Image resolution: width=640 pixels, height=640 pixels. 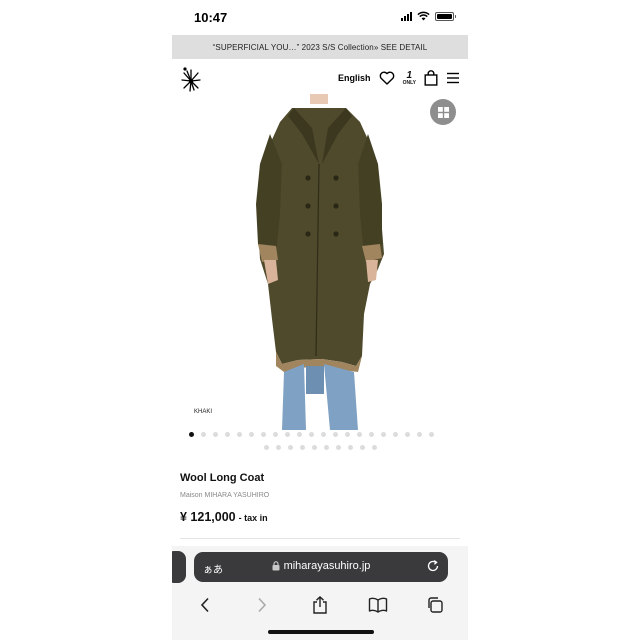 What do you see at coordinates (433, 566) in the screenshot?
I see `reload-icon` at bounding box center [433, 566].